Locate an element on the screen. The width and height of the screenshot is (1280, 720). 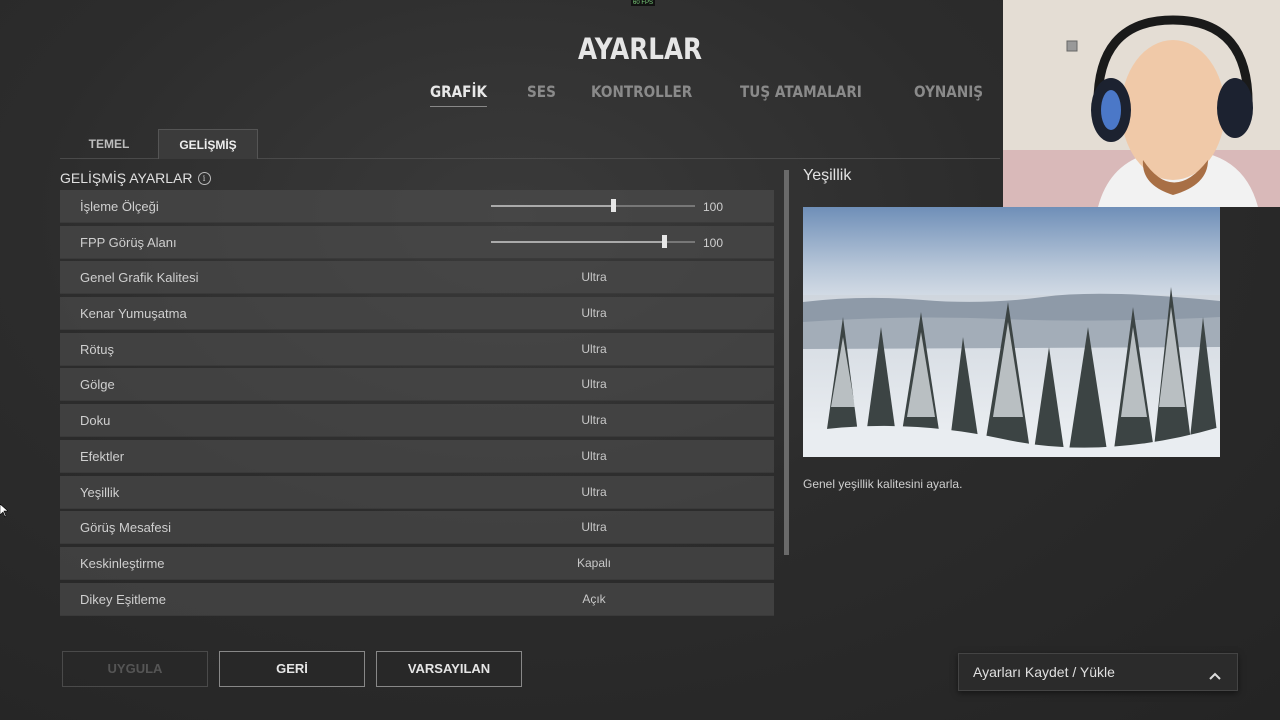
streamer-webcam-image is located at coordinates (1141, 103).